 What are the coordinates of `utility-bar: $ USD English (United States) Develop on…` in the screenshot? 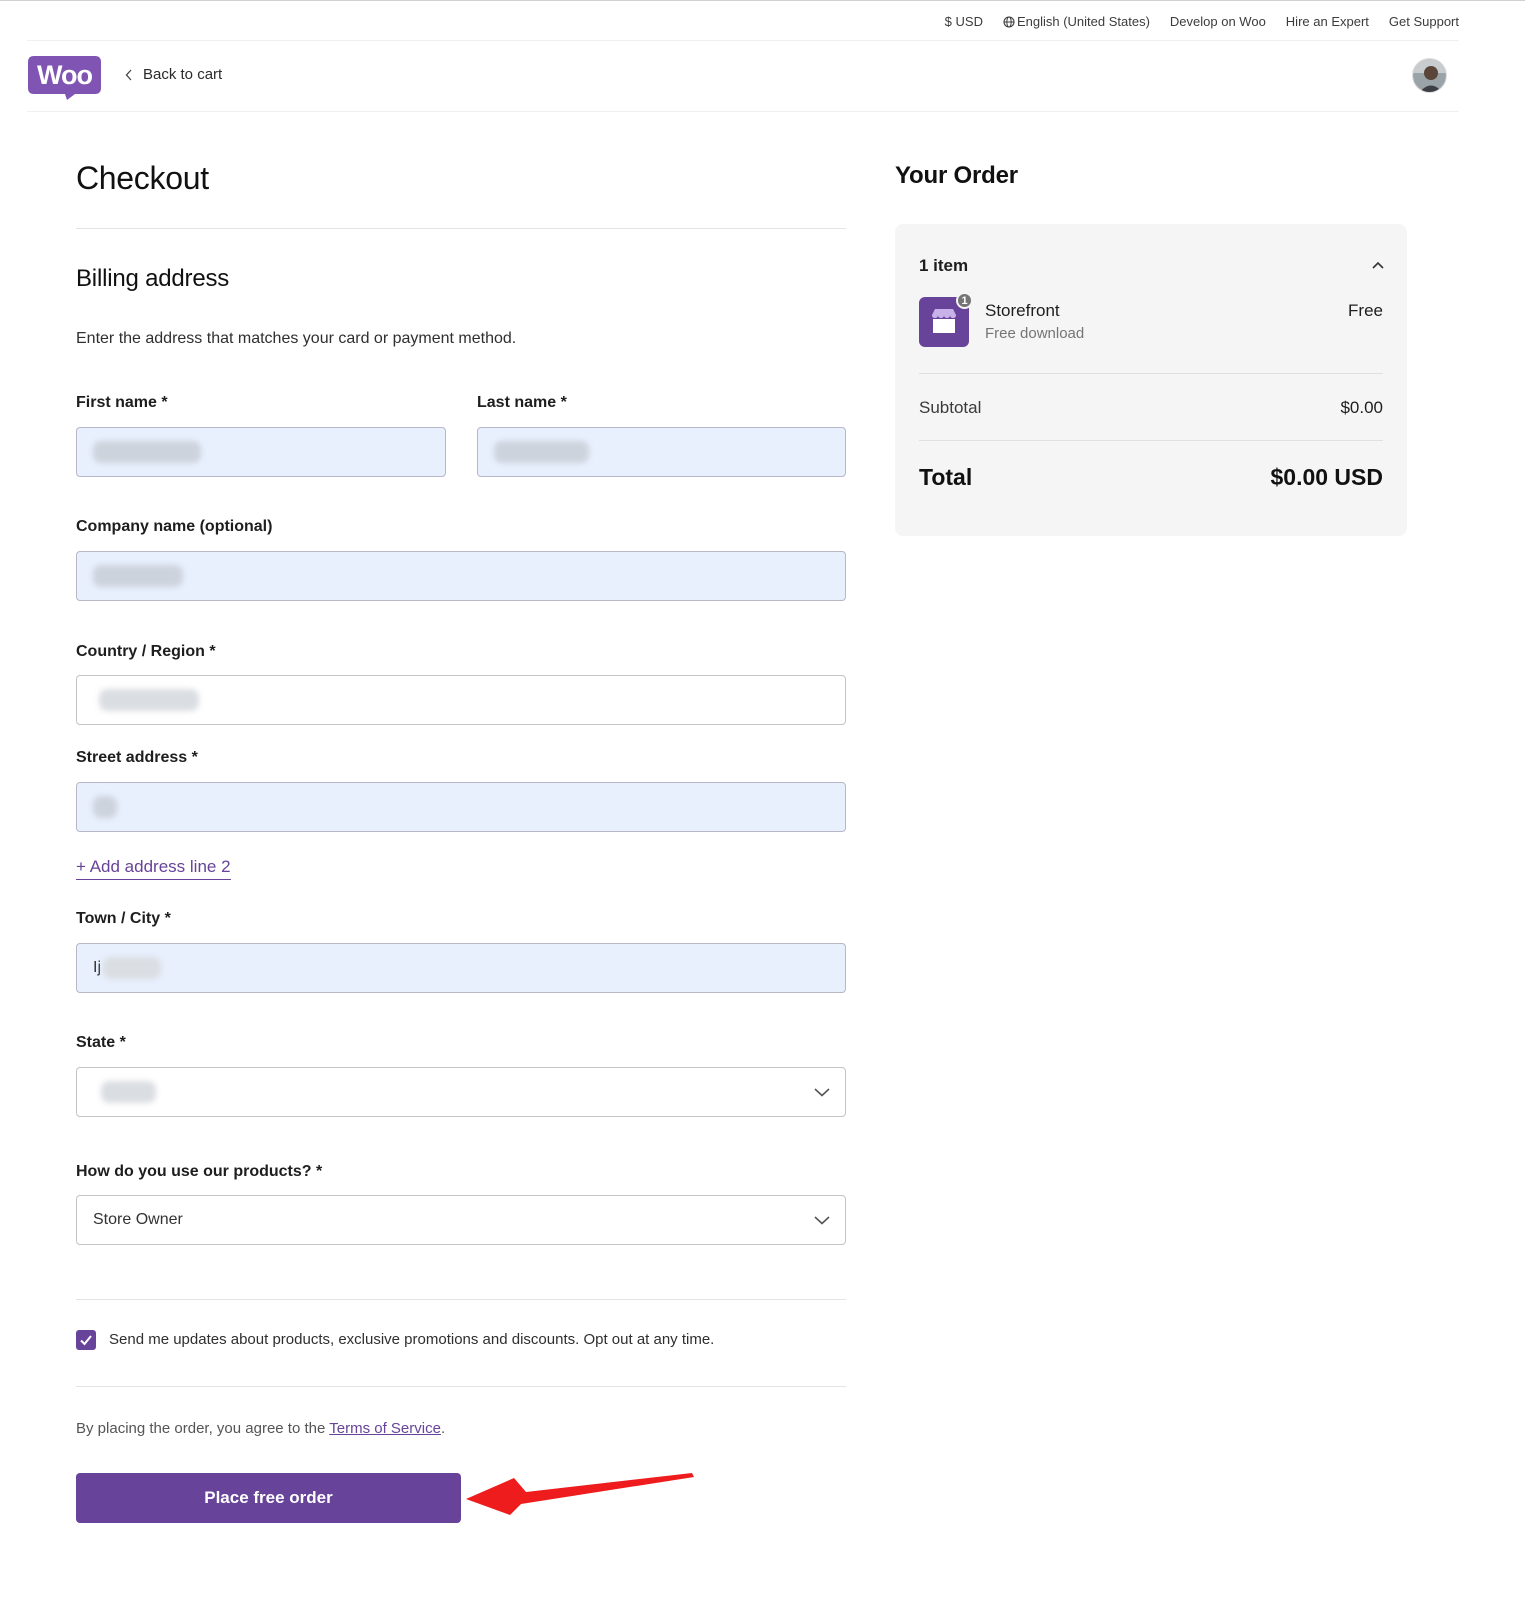 It's located at (1202, 21).